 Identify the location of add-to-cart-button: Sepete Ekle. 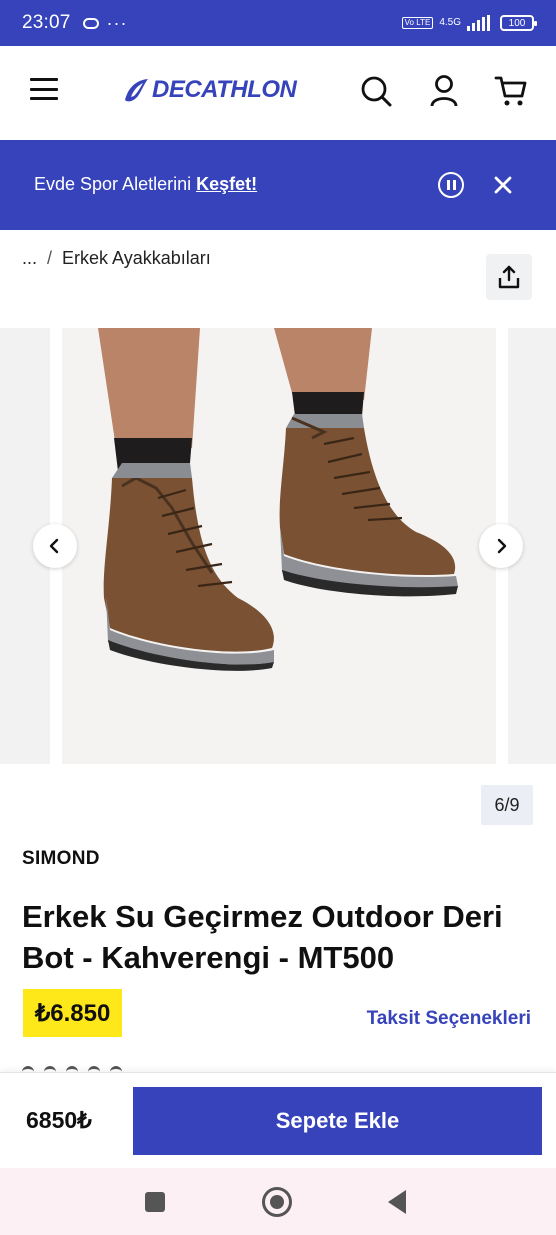
(337, 1121).